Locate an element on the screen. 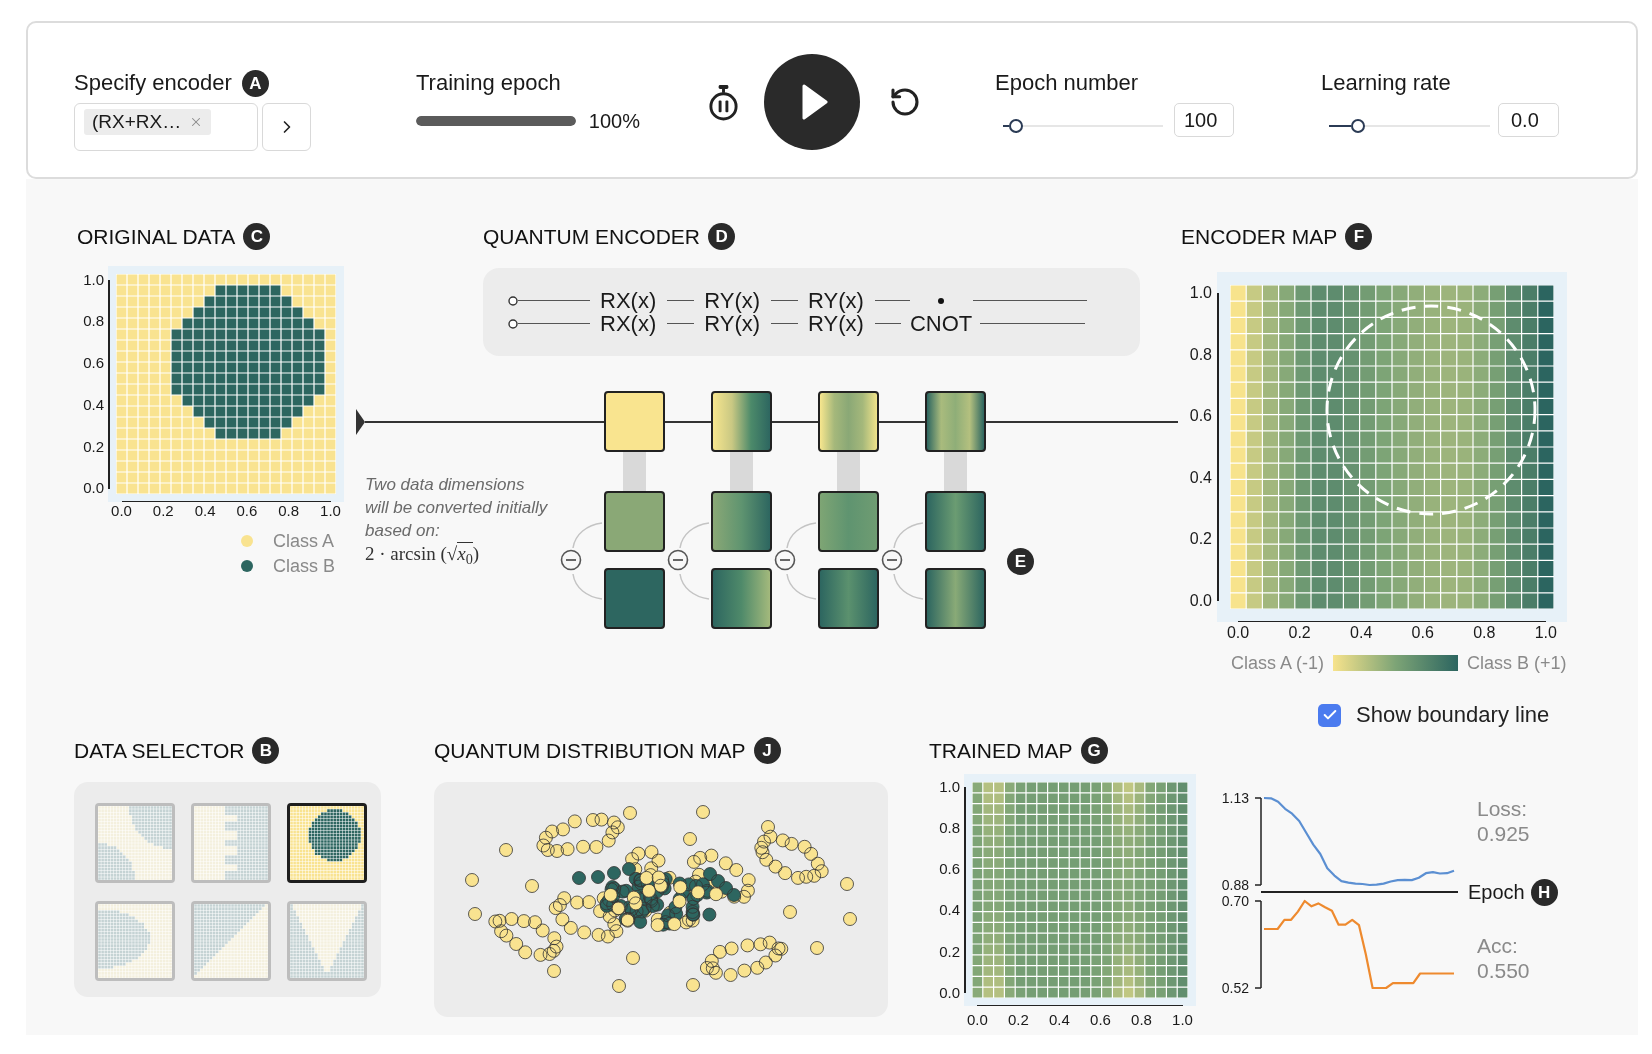  formula-text: 2 · arcsin (√x$_{0}$) is located at coordinates (423, 554).